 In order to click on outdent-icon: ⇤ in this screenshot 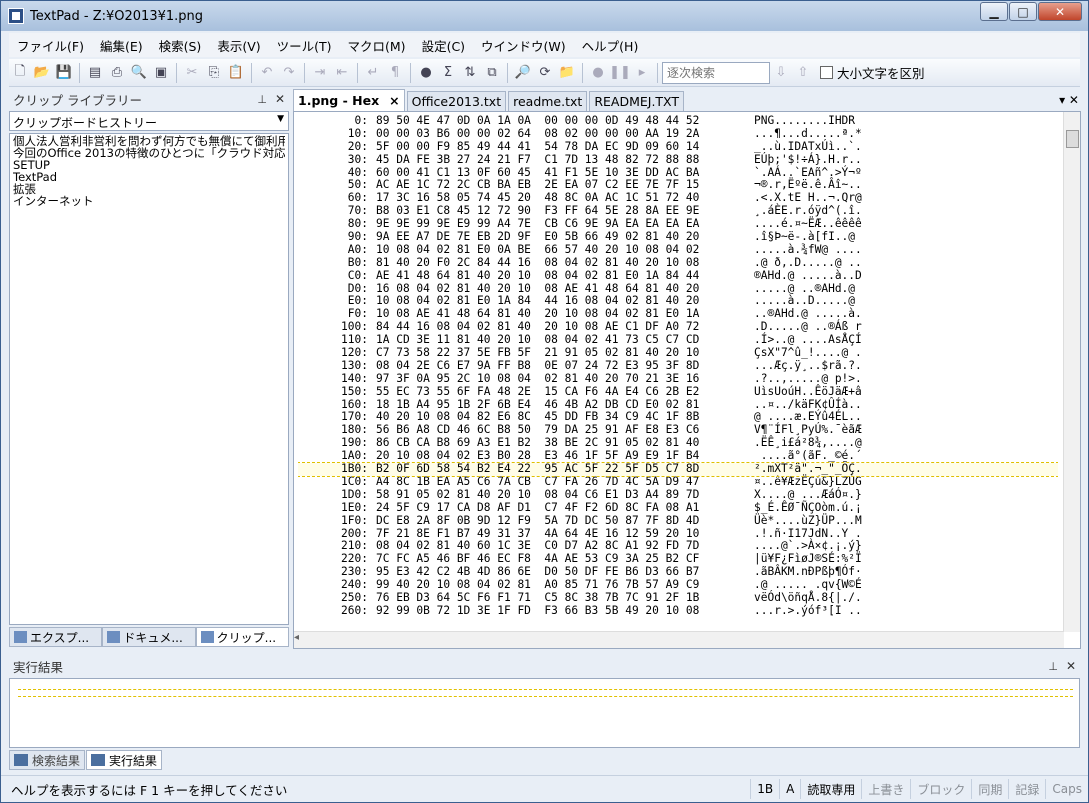, I will do `click(342, 73)`.